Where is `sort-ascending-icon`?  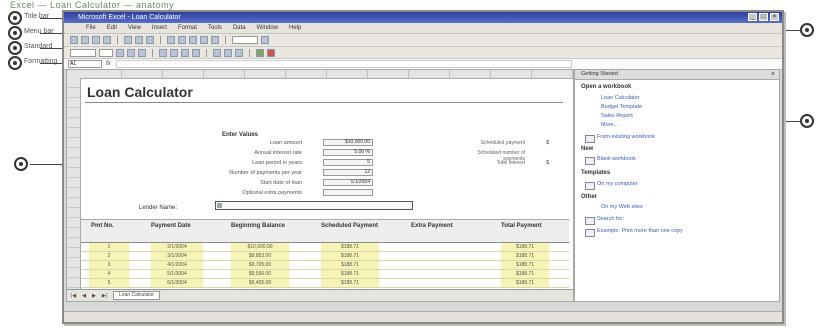
sort-ascending-icon is located at coordinates (204, 40).